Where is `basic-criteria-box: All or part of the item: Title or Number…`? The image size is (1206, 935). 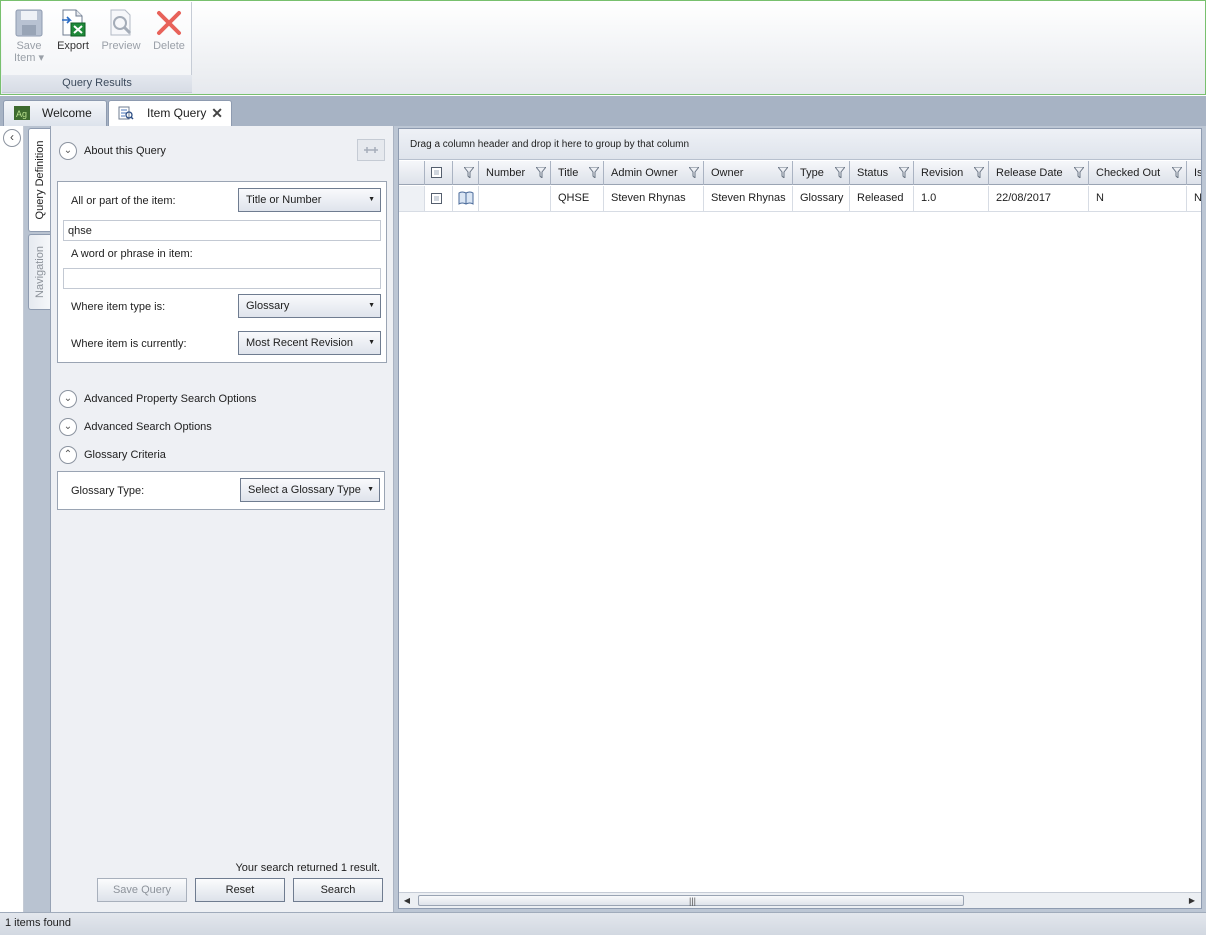
basic-criteria-box: All or part of the item: Title or Number… is located at coordinates (222, 272).